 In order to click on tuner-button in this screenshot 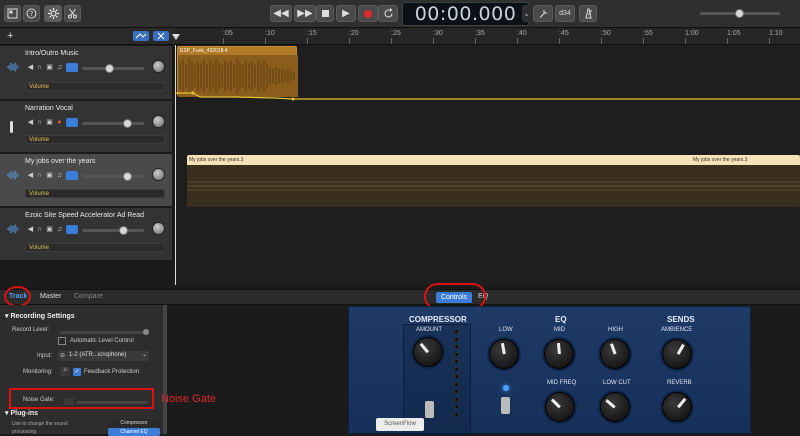, I will do `click(543, 13)`.